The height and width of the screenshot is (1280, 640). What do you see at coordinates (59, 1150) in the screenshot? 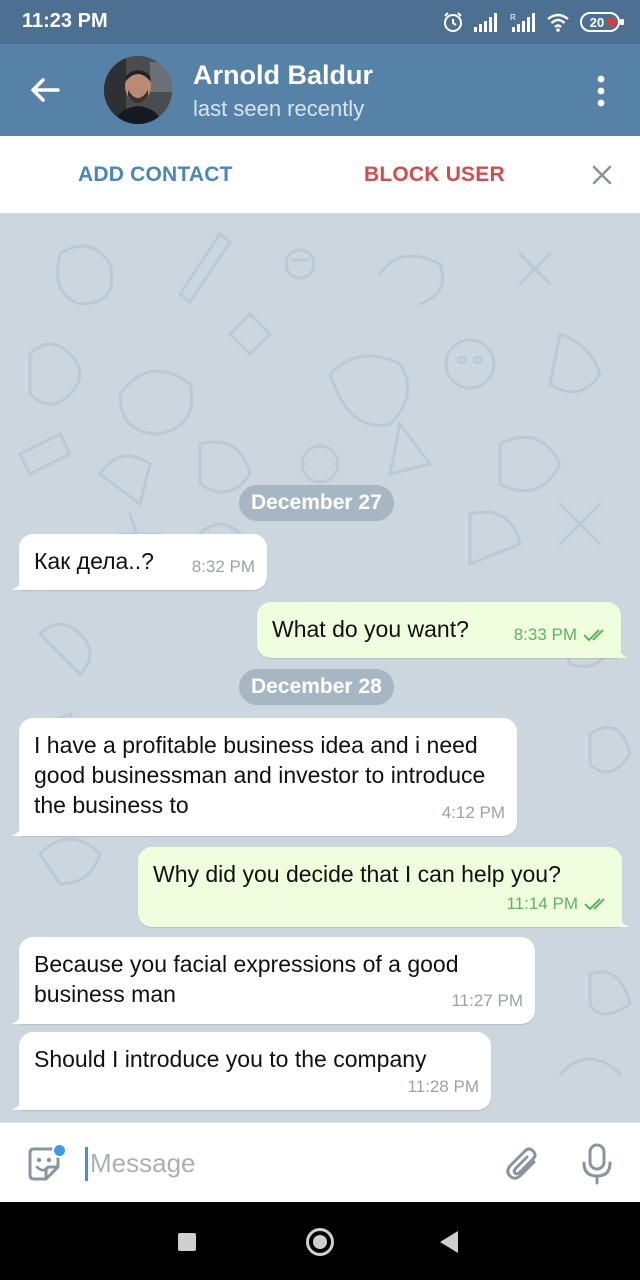
I see `notification-dot` at bounding box center [59, 1150].